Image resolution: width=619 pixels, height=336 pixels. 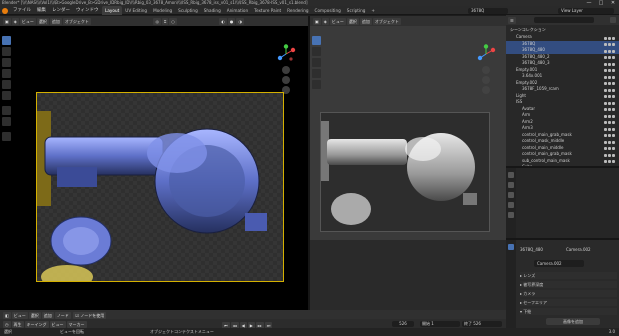 I want to click on timeline-menu-view: ビュー, so click(x=57, y=324).